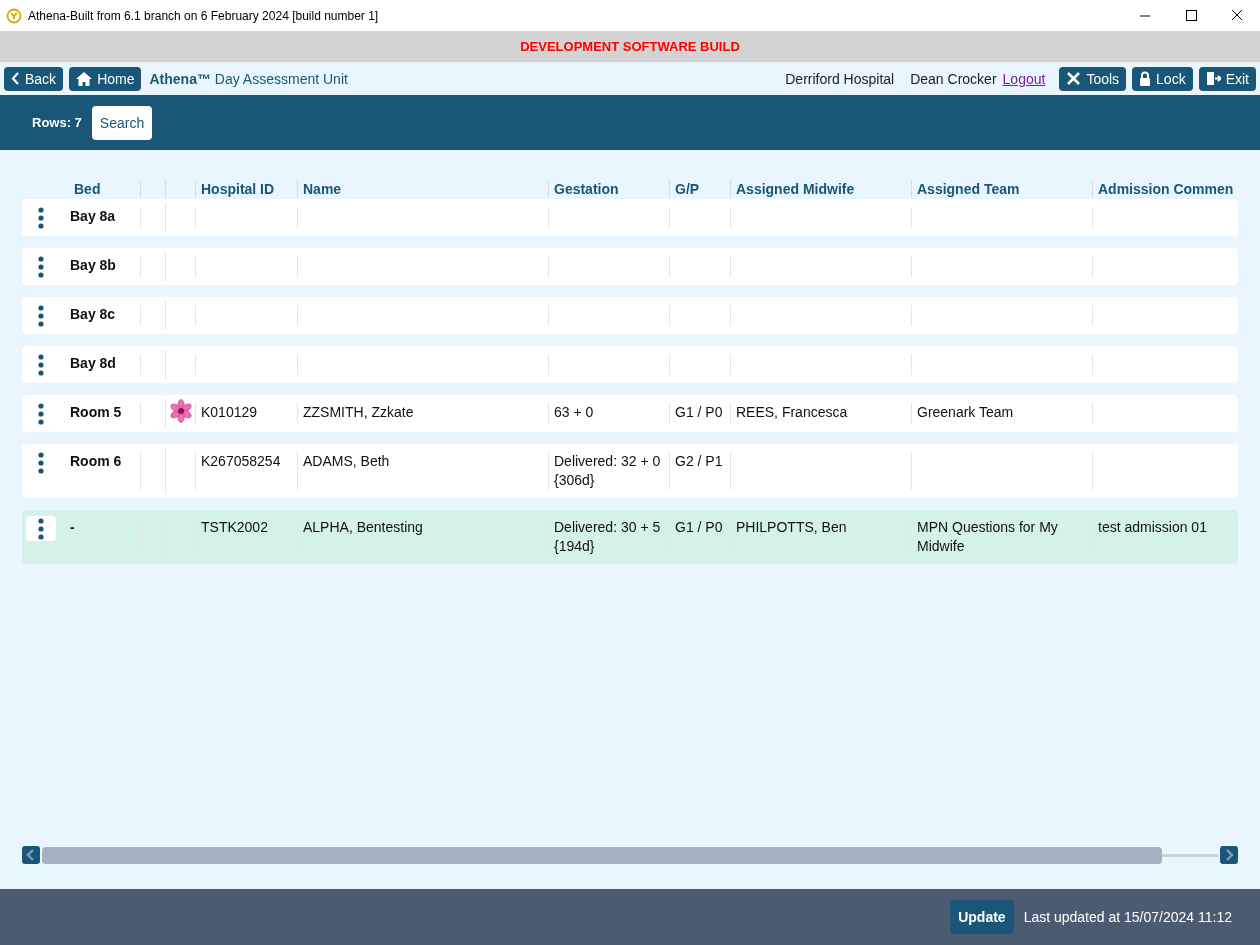 This screenshot has width=1260, height=945. I want to click on table-cell: K267058254, so click(241, 461).